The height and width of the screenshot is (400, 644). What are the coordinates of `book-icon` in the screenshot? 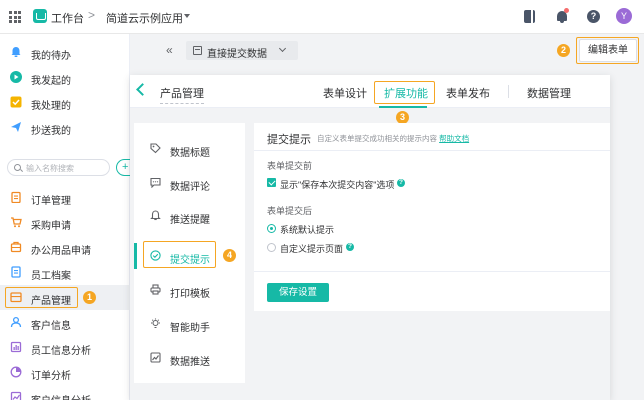 It's located at (529, 16).